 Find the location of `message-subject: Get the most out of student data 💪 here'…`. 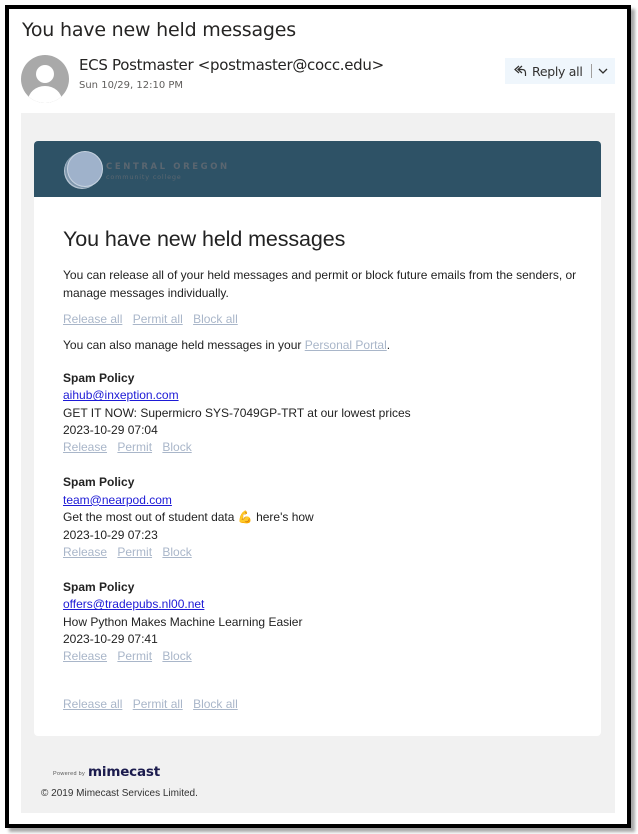

message-subject: Get the most out of student data 💪 here'… is located at coordinates (323, 517).